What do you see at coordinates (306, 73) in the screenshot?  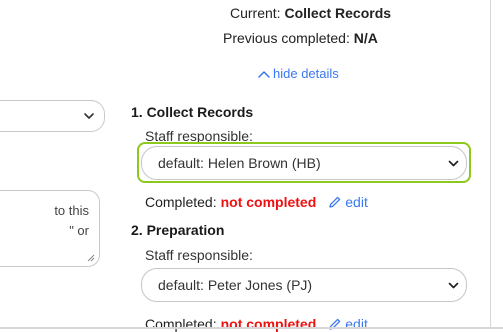 I see `hide-details-label: hide details` at bounding box center [306, 73].